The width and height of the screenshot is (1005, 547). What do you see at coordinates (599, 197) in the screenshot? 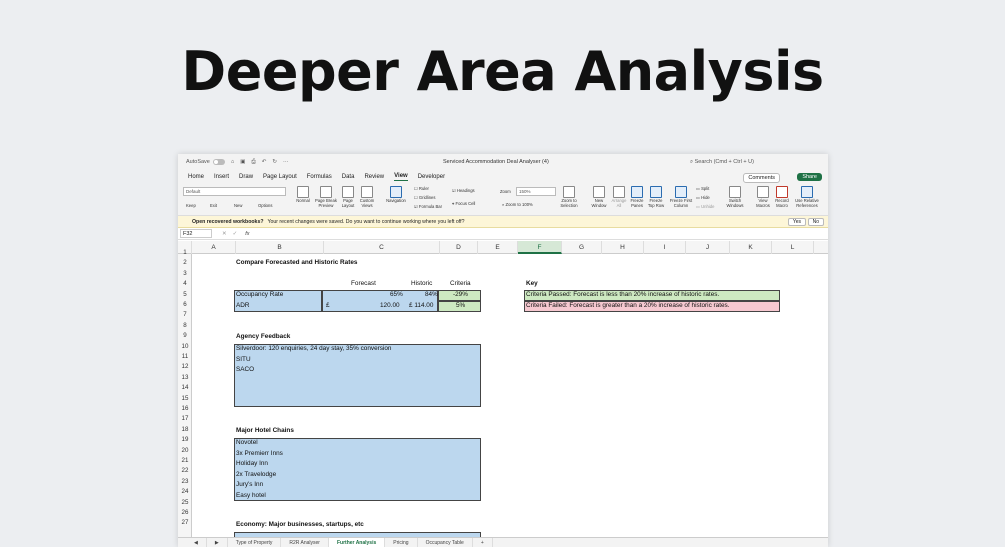
I see `new-window-button: New Window` at bounding box center [599, 197].